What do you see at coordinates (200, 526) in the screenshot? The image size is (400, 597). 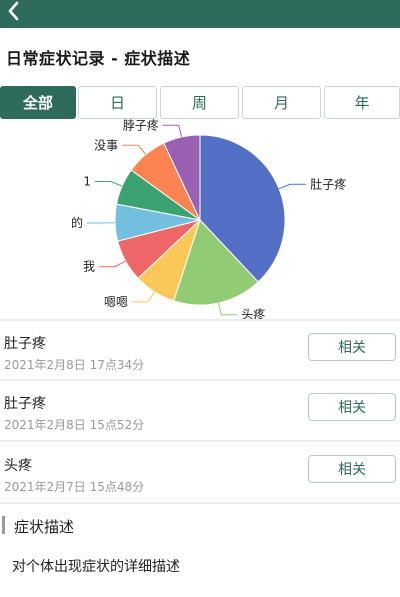 I see `section-header: 症状描述` at bounding box center [200, 526].